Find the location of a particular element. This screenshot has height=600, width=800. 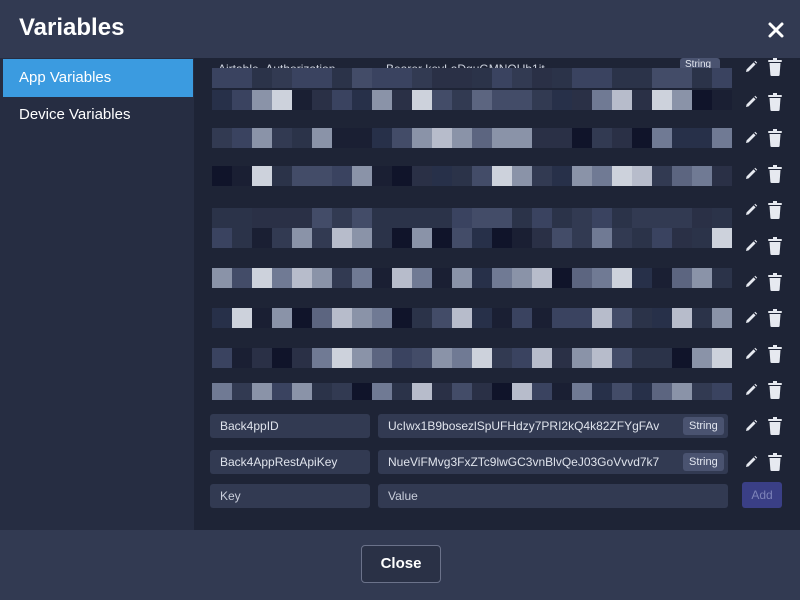

sidebar-item-app-variables: App Variables is located at coordinates (98, 78).